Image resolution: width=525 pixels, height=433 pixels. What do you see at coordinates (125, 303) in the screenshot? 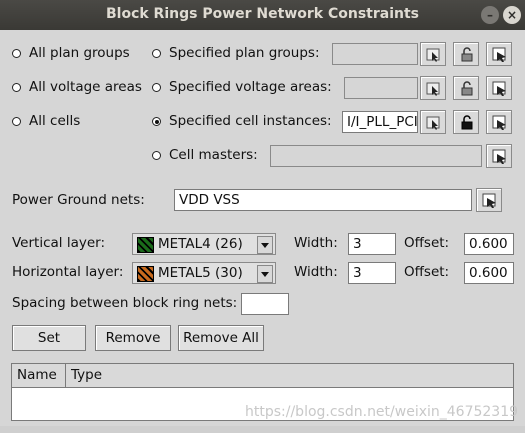
I see `spacing-label: Spacing between block ring nets:` at bounding box center [125, 303].